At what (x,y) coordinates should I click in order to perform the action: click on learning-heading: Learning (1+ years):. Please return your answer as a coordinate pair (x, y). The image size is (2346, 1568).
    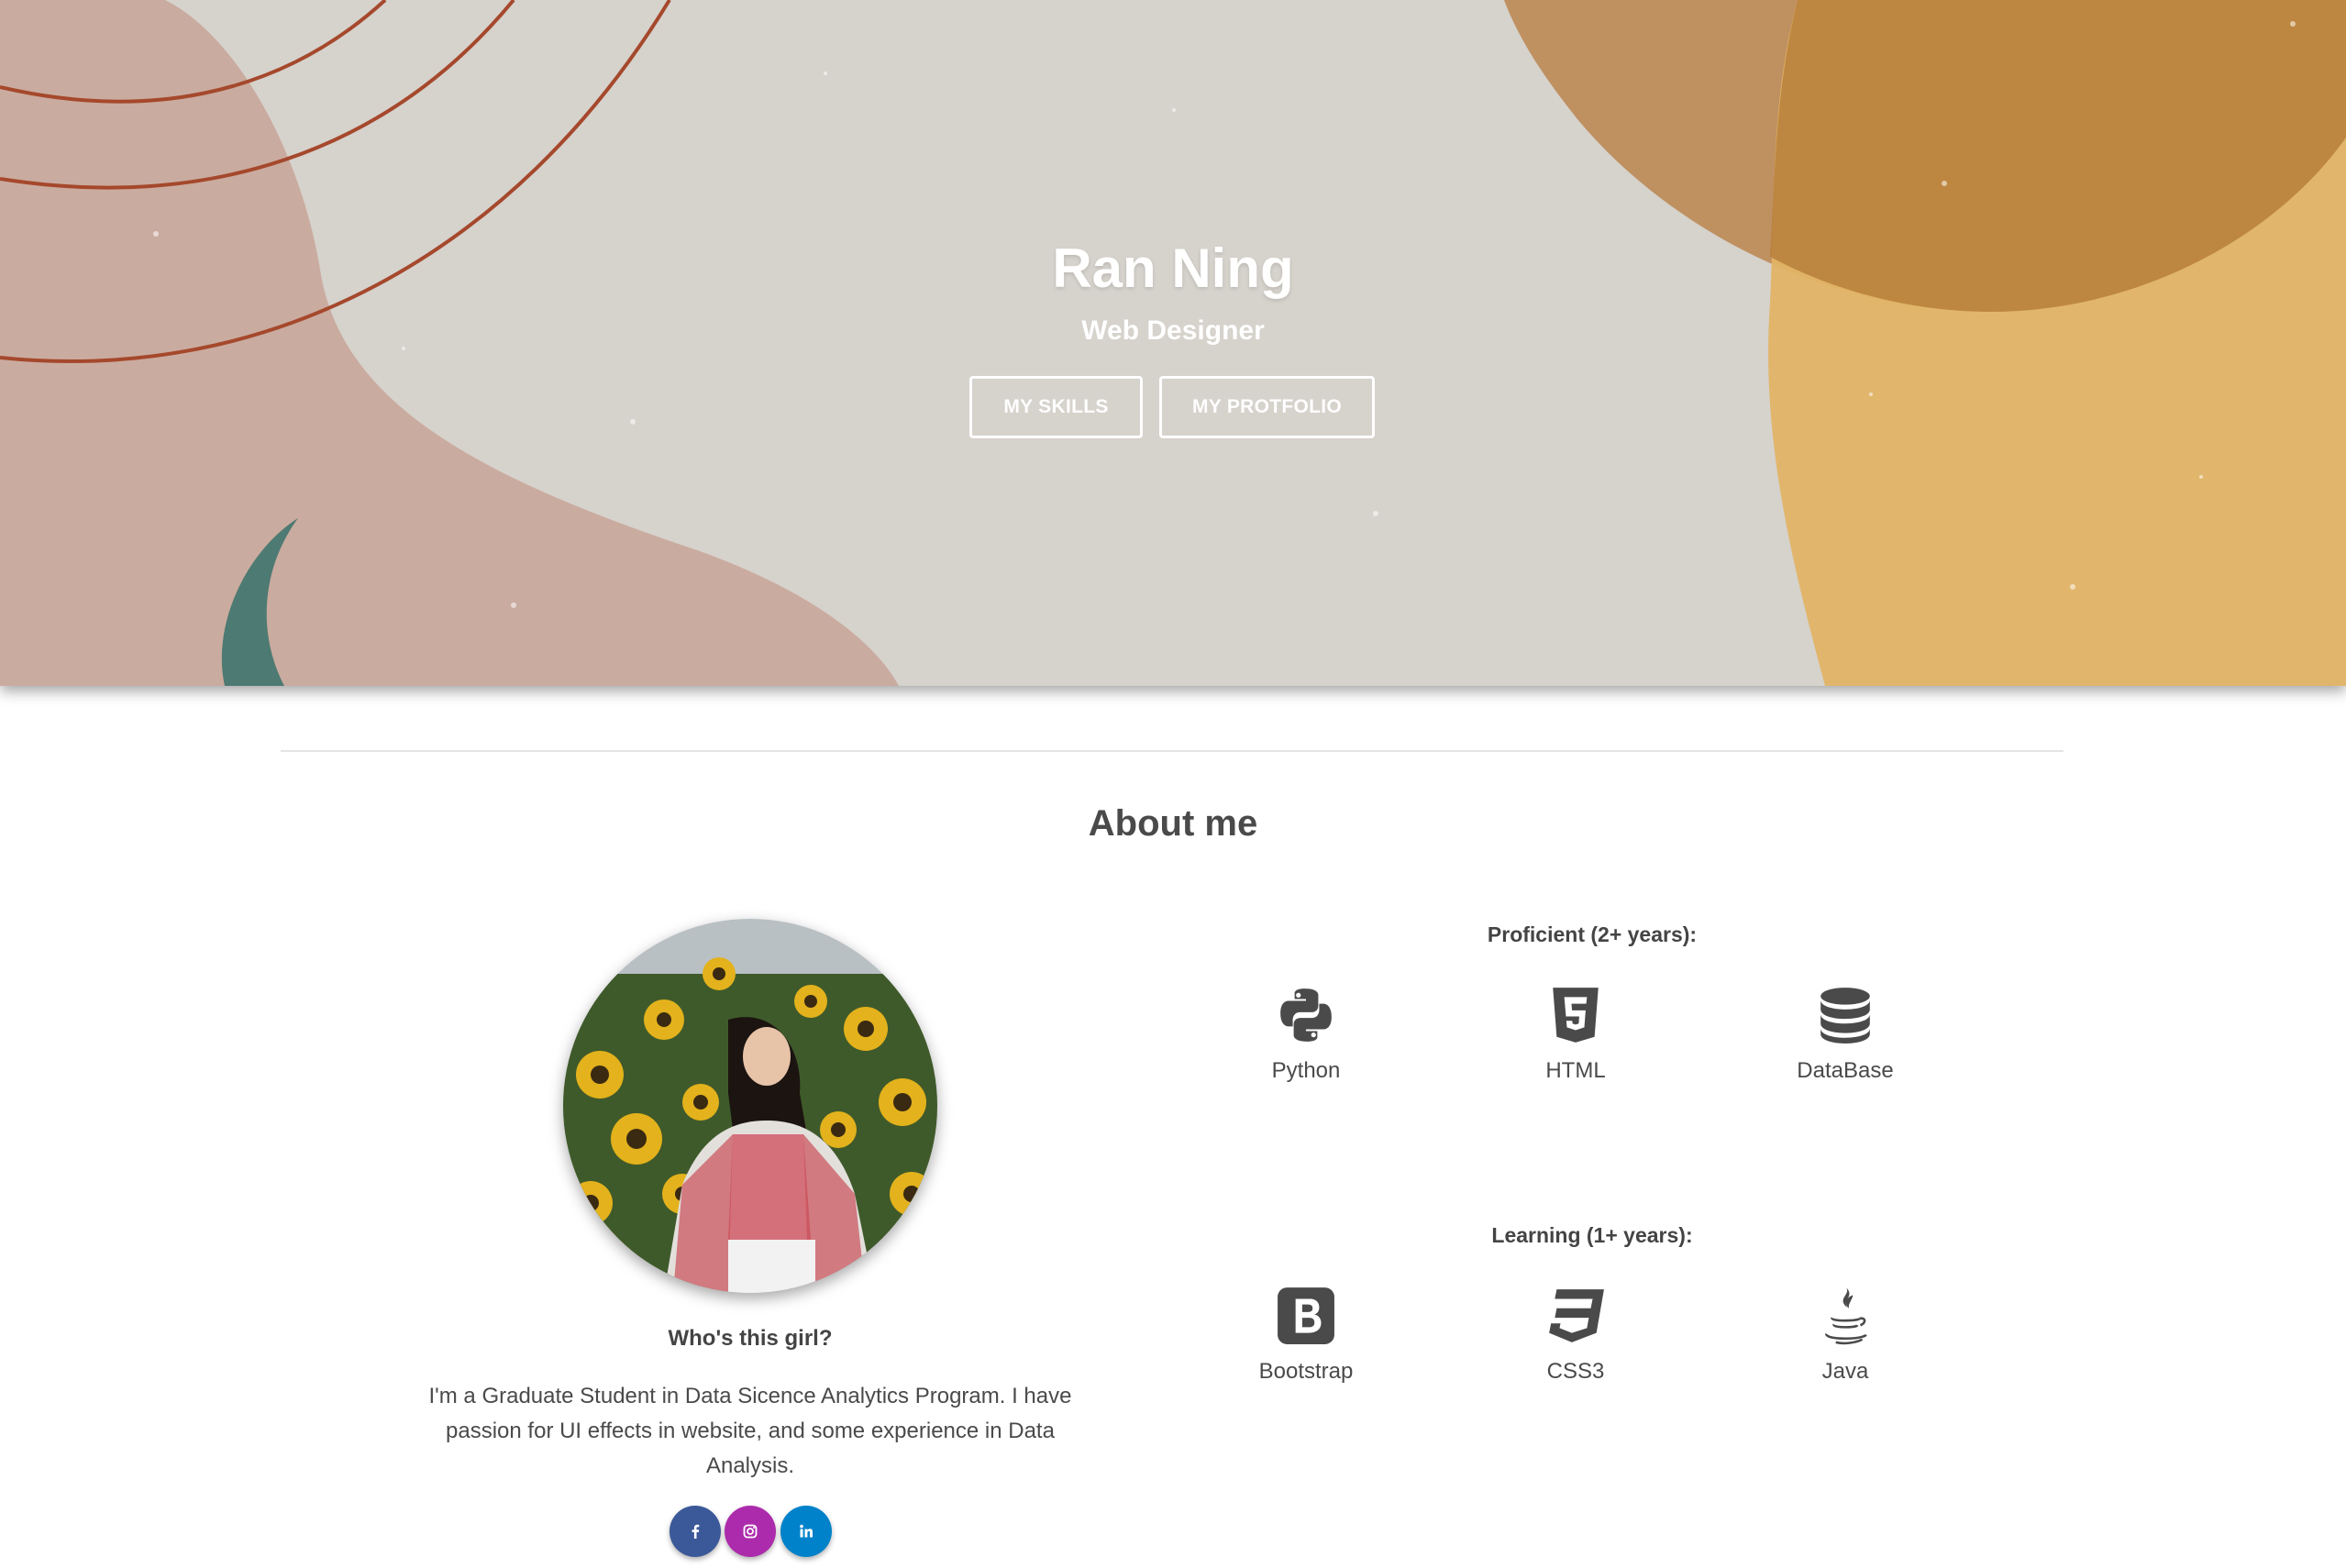
    Looking at the image, I should click on (1592, 1235).